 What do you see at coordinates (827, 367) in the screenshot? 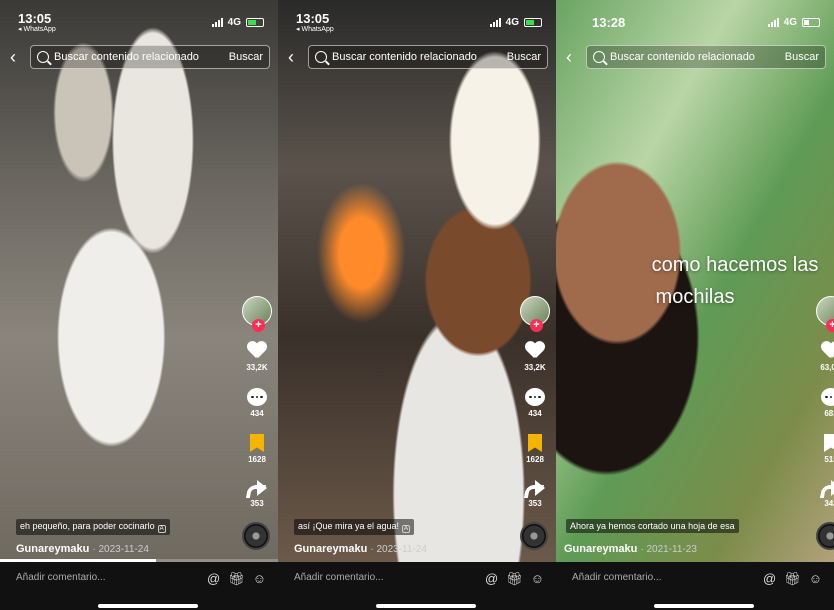
I see `like-count: 63,0K` at bounding box center [827, 367].